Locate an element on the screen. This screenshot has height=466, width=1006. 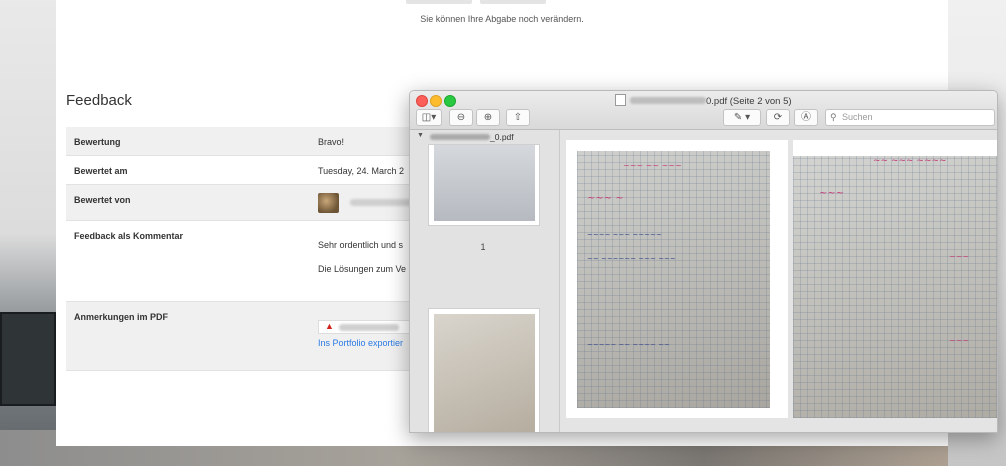
markup-pen-icon: ✎ ▾ is located at coordinates (742, 117).